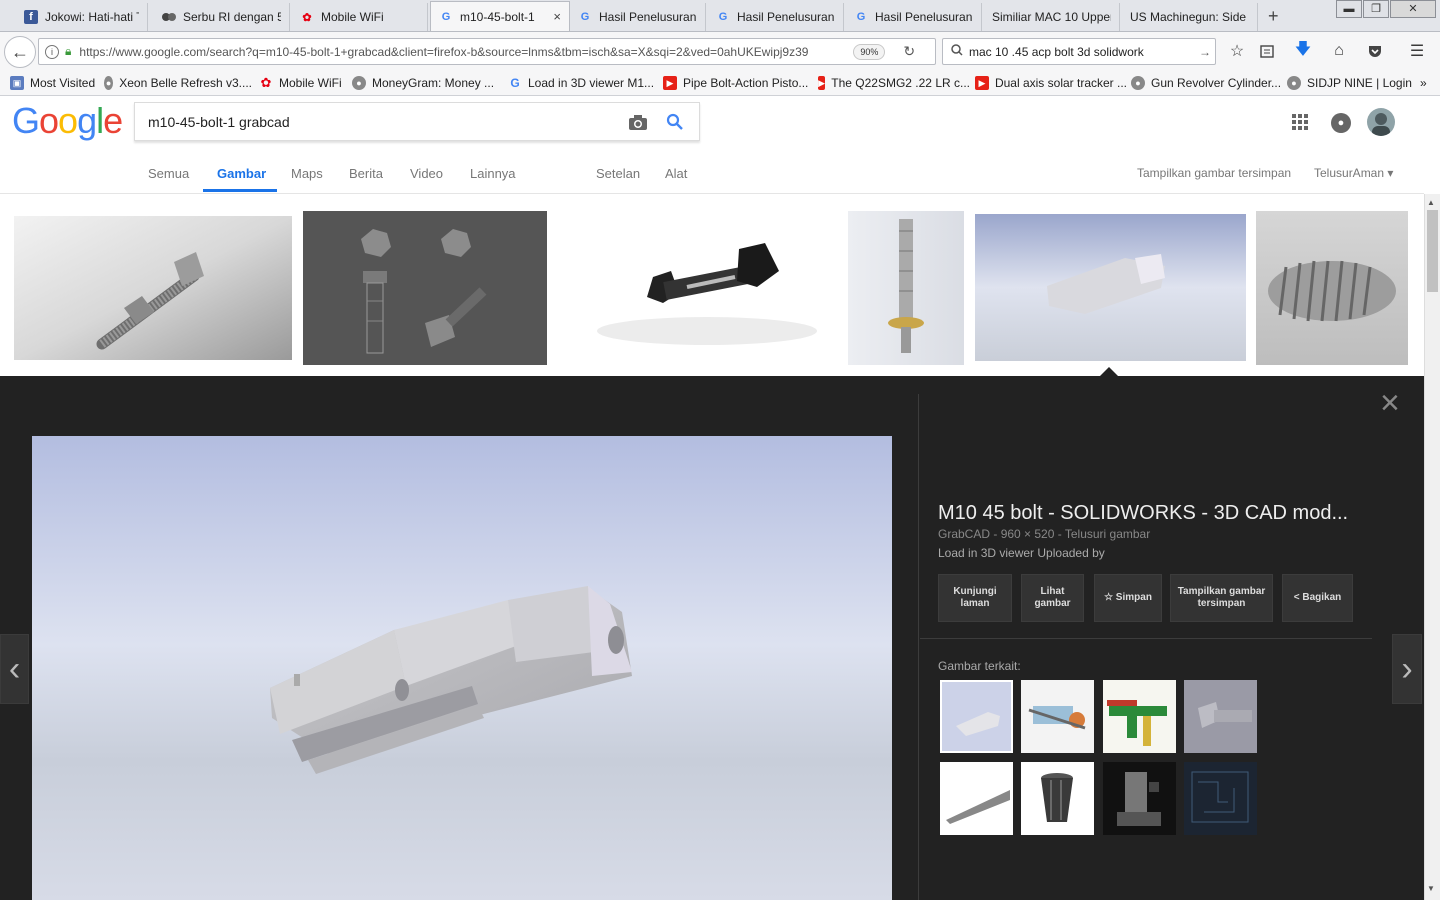 This screenshot has height=900, width=1440. Describe the element at coordinates (1128, 598) in the screenshot. I see `save-button: ☆ Simpan` at that location.